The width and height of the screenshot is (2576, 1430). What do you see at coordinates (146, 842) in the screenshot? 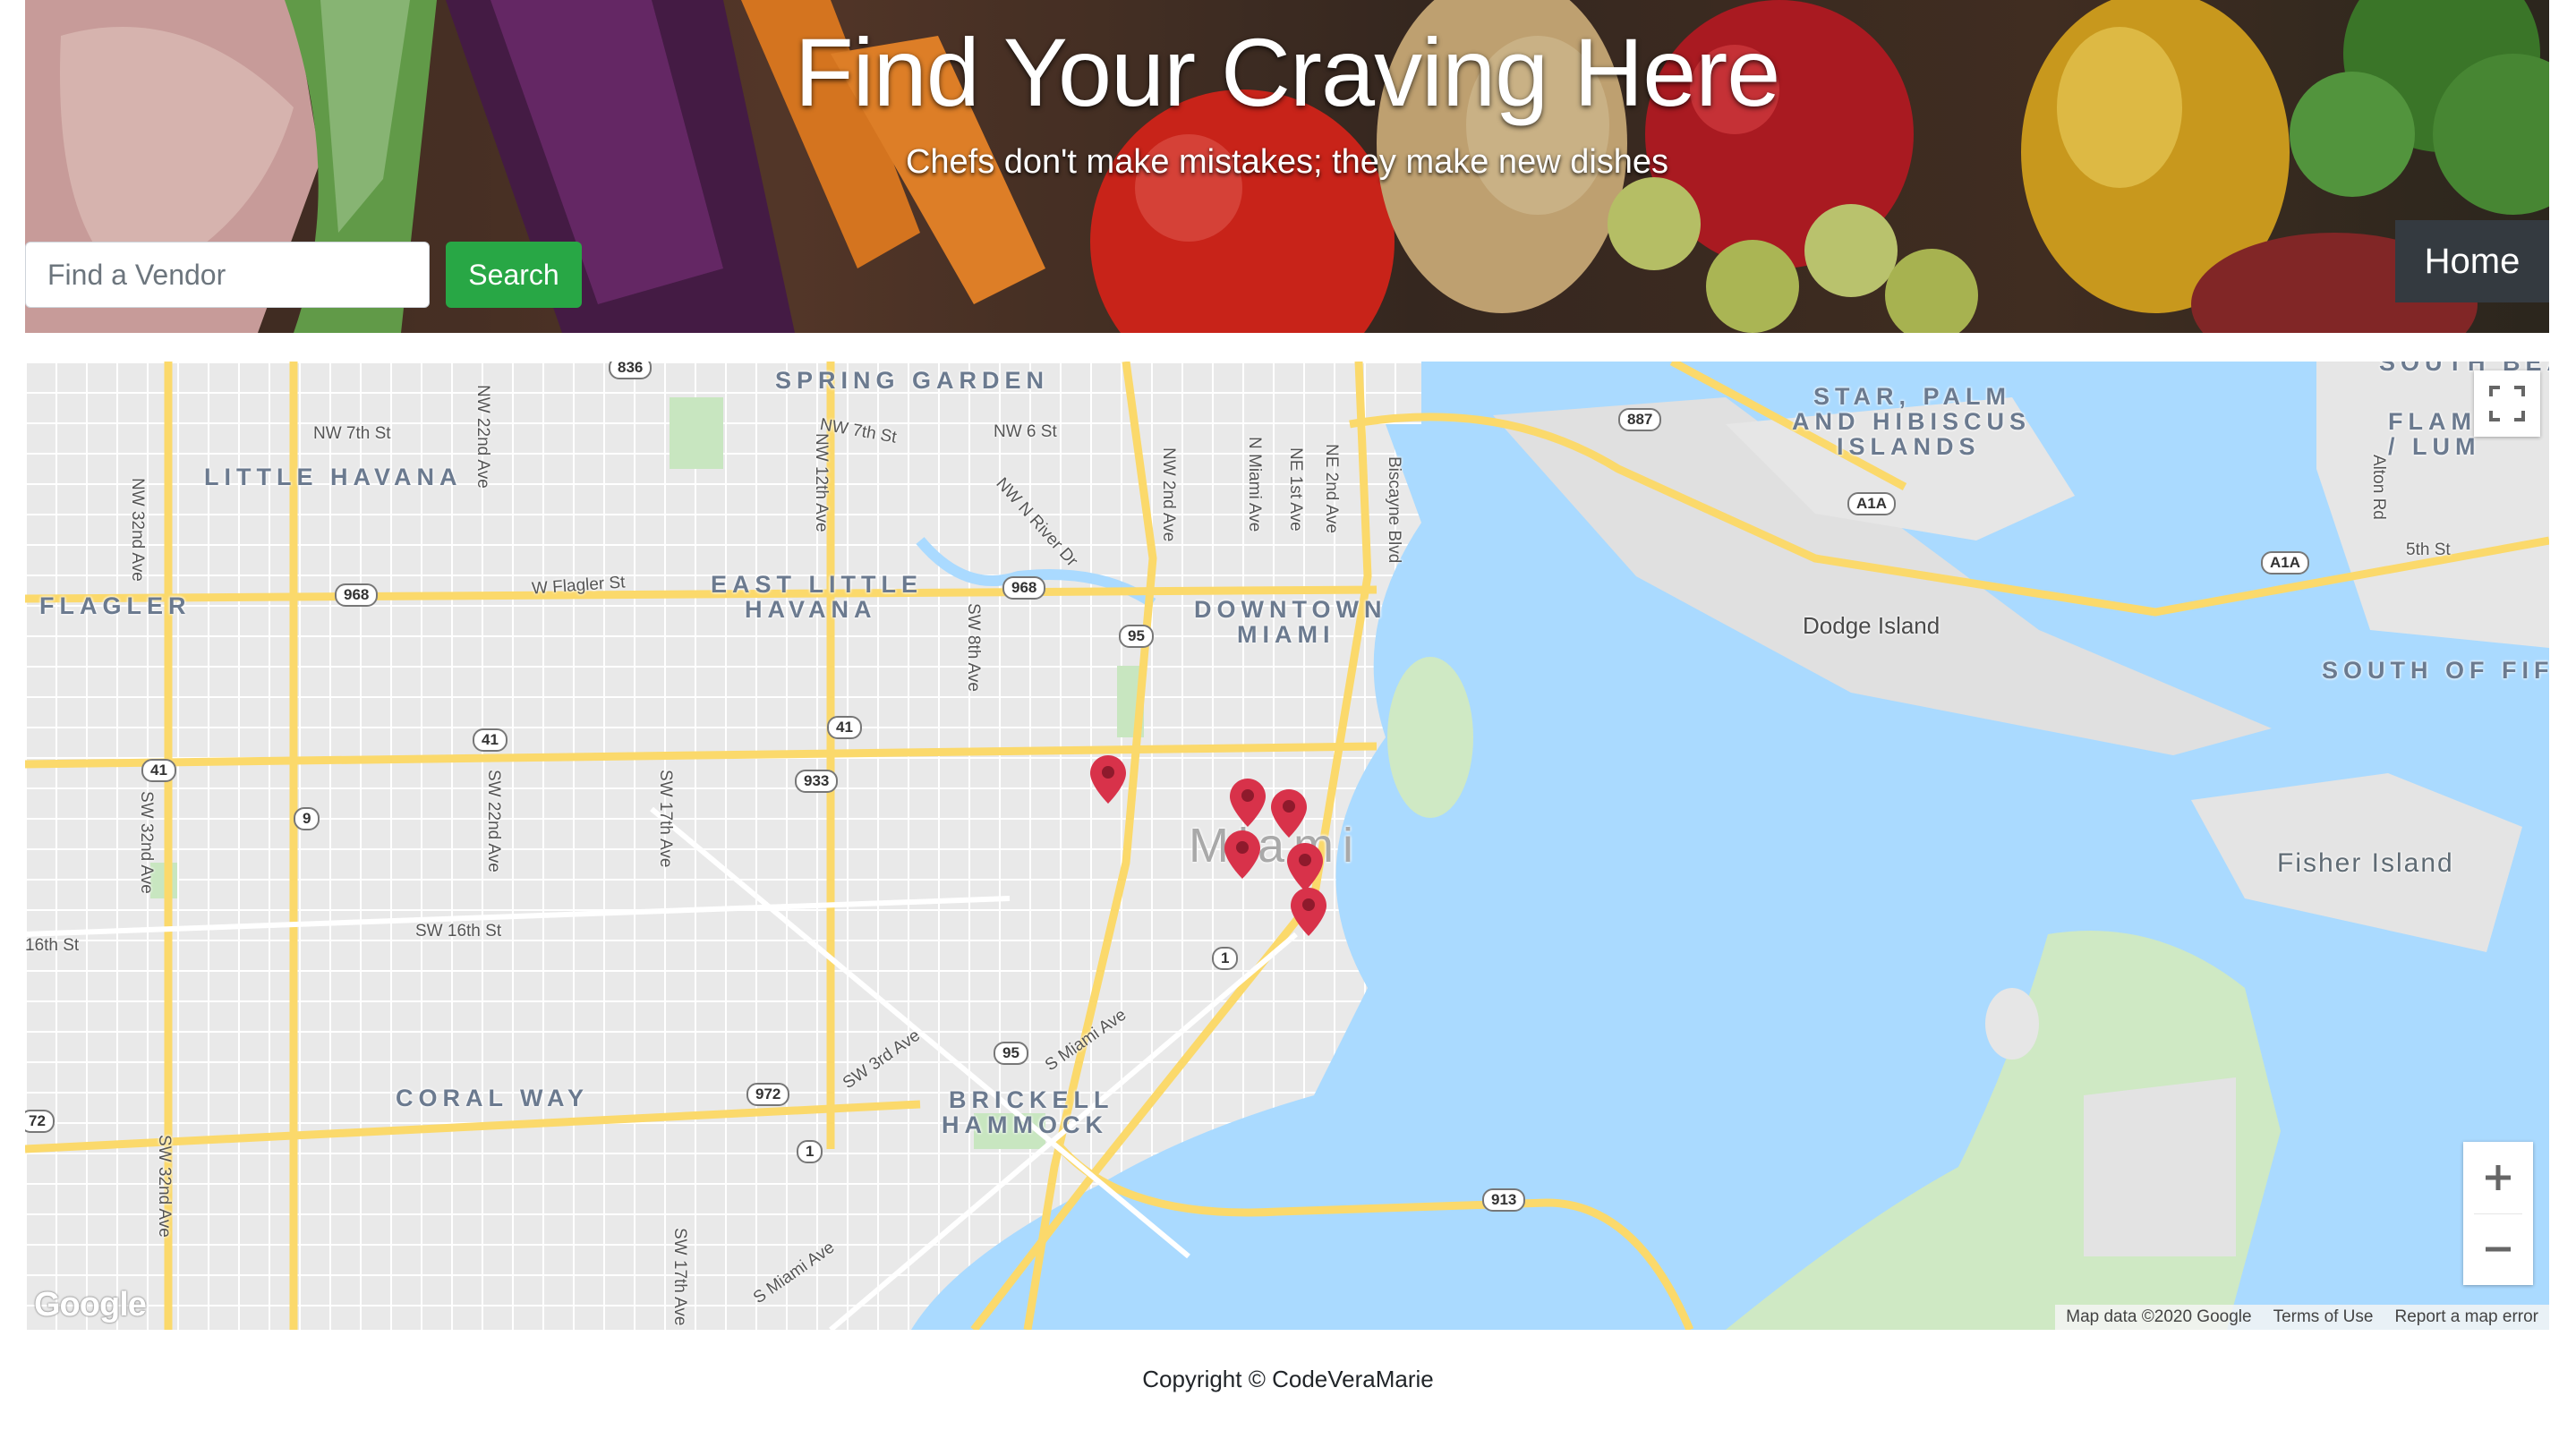
I see `street-sw-32nd: SW 32nd Ave` at bounding box center [146, 842].